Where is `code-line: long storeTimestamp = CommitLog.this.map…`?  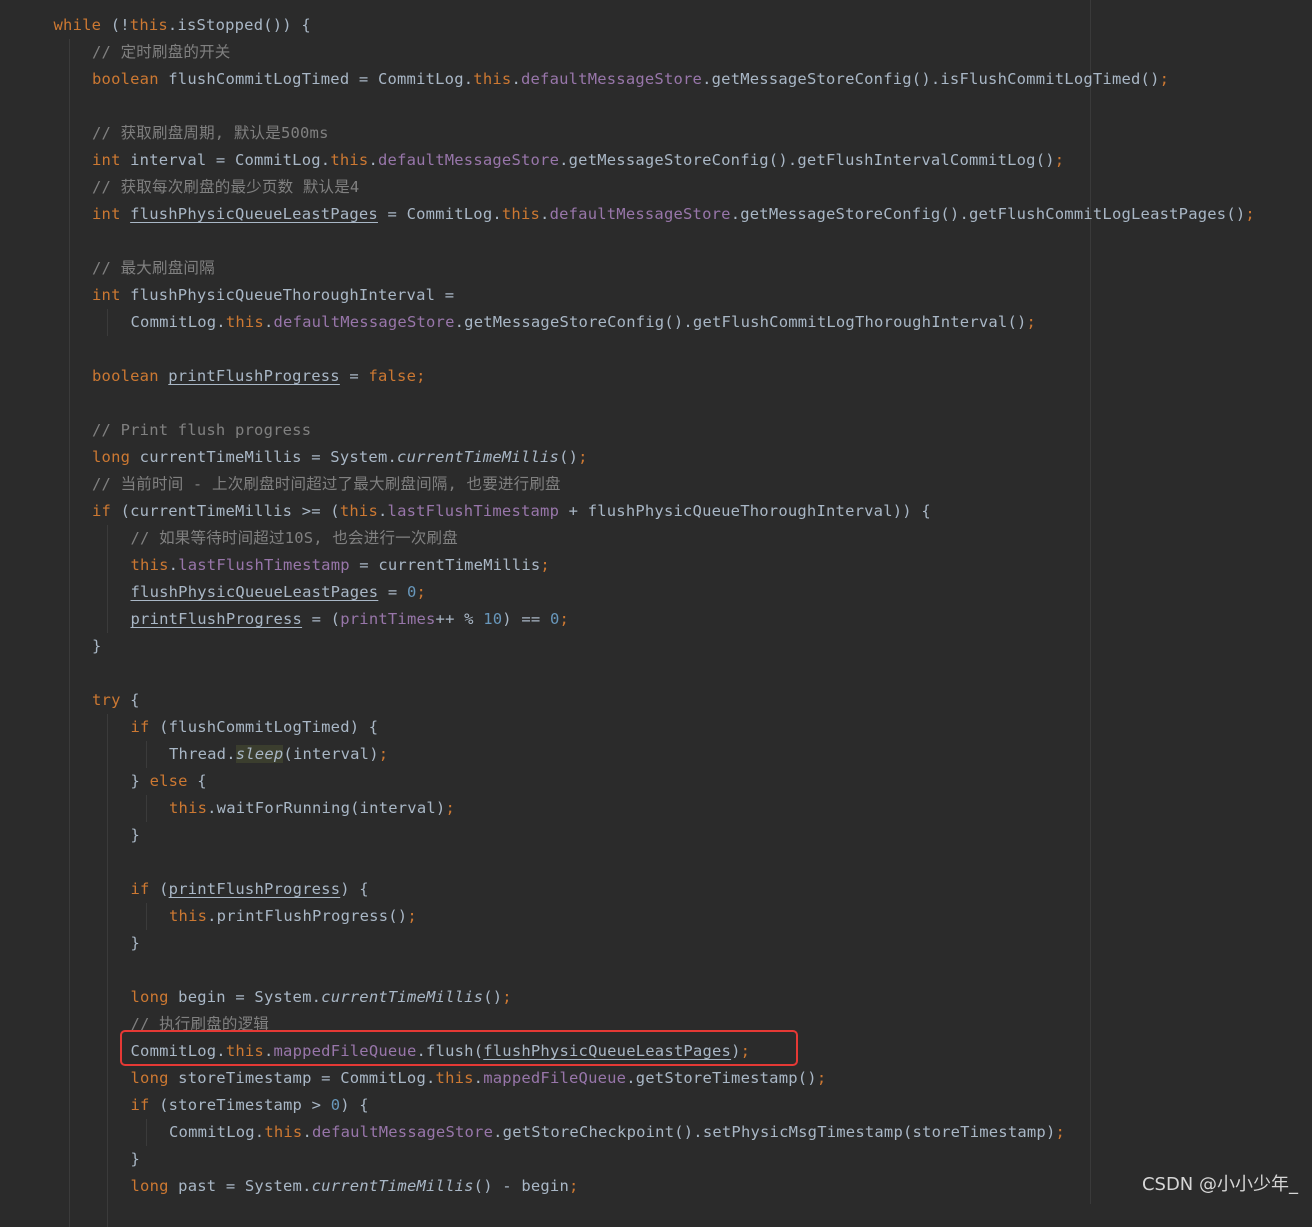
code-line: long storeTimestamp = CommitLog.this.map… is located at coordinates (479, 1078).